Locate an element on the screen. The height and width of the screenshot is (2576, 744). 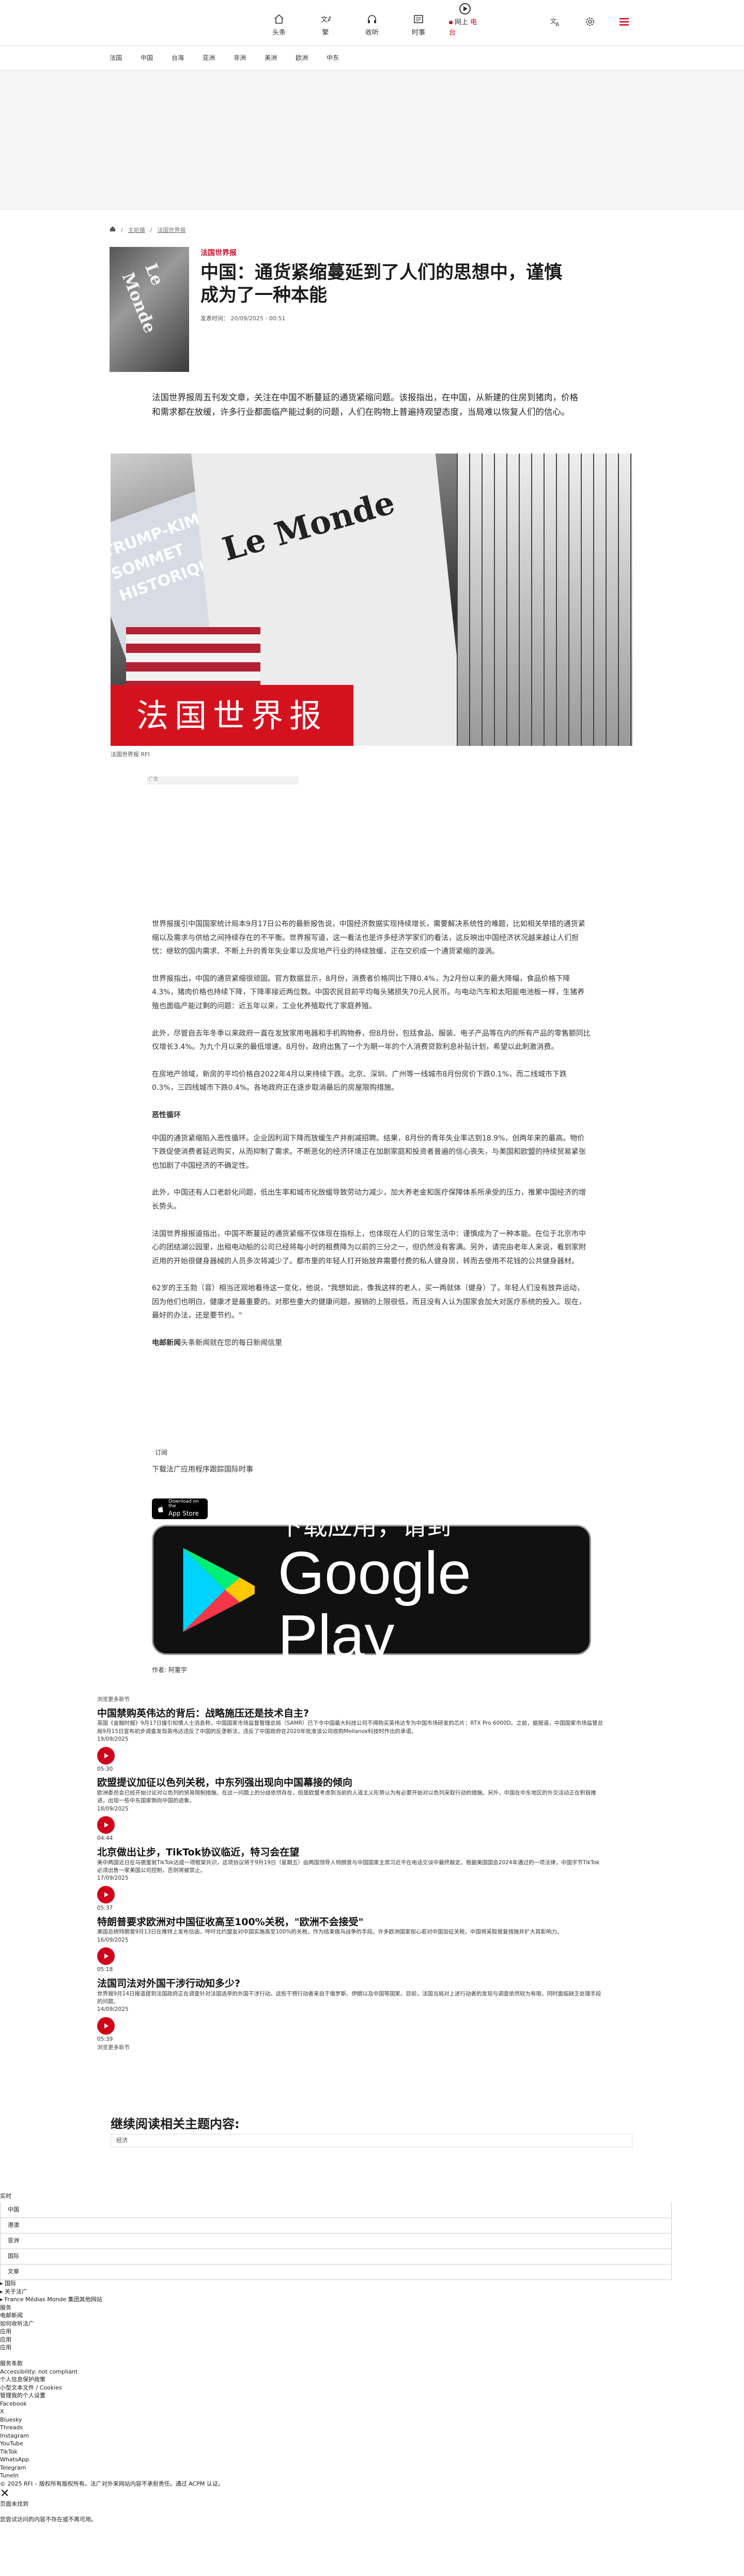
section-africa: 非洲 is located at coordinates (240, 58).